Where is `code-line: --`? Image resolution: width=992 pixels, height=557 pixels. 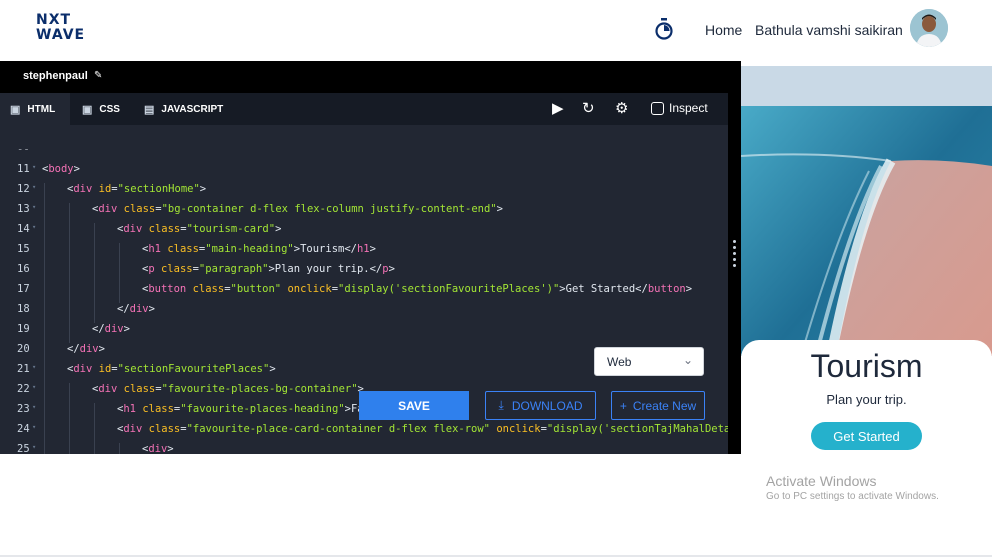
code-line: -- is located at coordinates (364, 156).